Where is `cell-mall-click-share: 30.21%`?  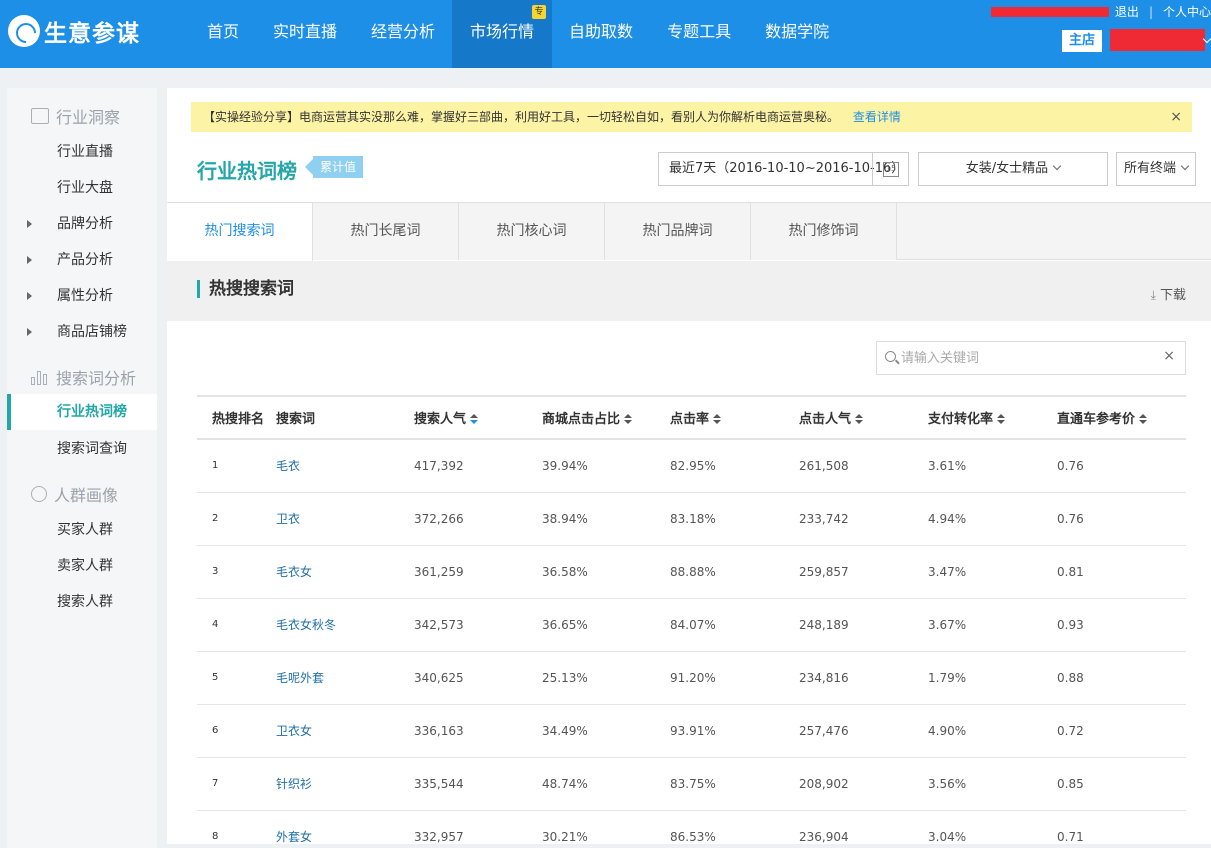
cell-mall-click-share: 30.21% is located at coordinates (606, 827).